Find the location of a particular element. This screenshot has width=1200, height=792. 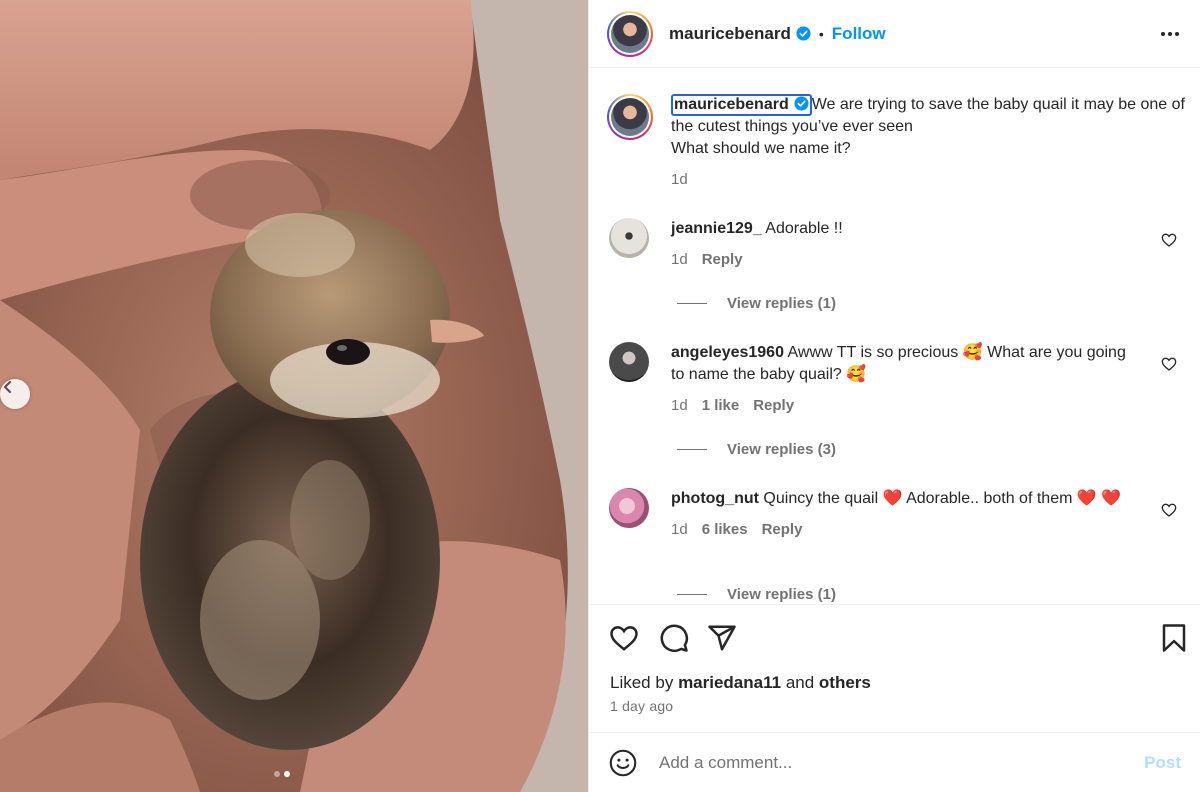

author-username: mauricebenard is located at coordinates (730, 34).